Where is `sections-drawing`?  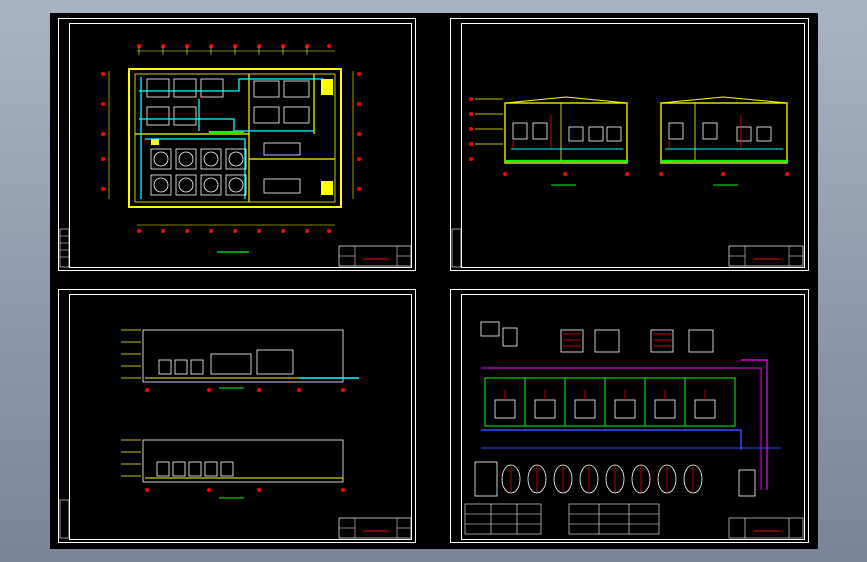
sections-drawing is located at coordinates (627, 182).